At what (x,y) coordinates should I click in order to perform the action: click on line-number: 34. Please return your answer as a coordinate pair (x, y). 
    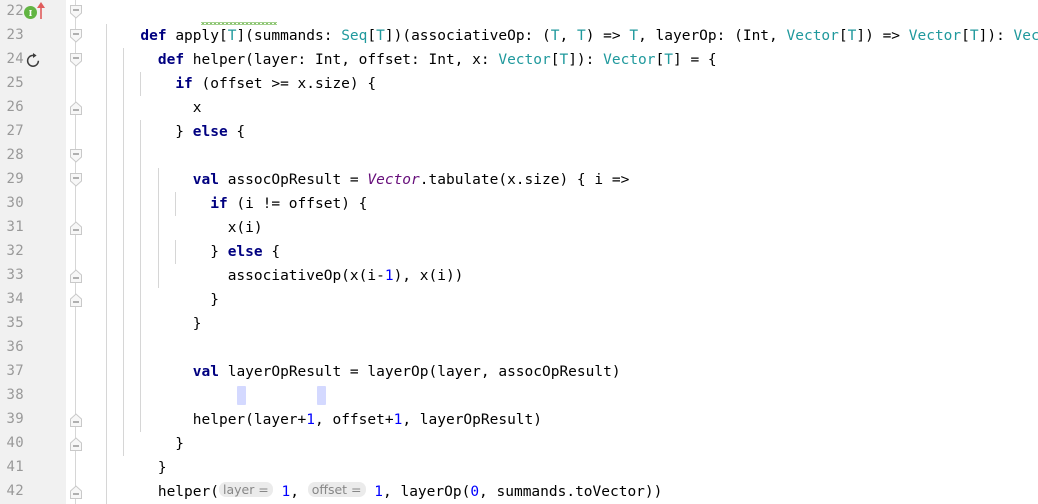
    Looking at the image, I should click on (15, 299).